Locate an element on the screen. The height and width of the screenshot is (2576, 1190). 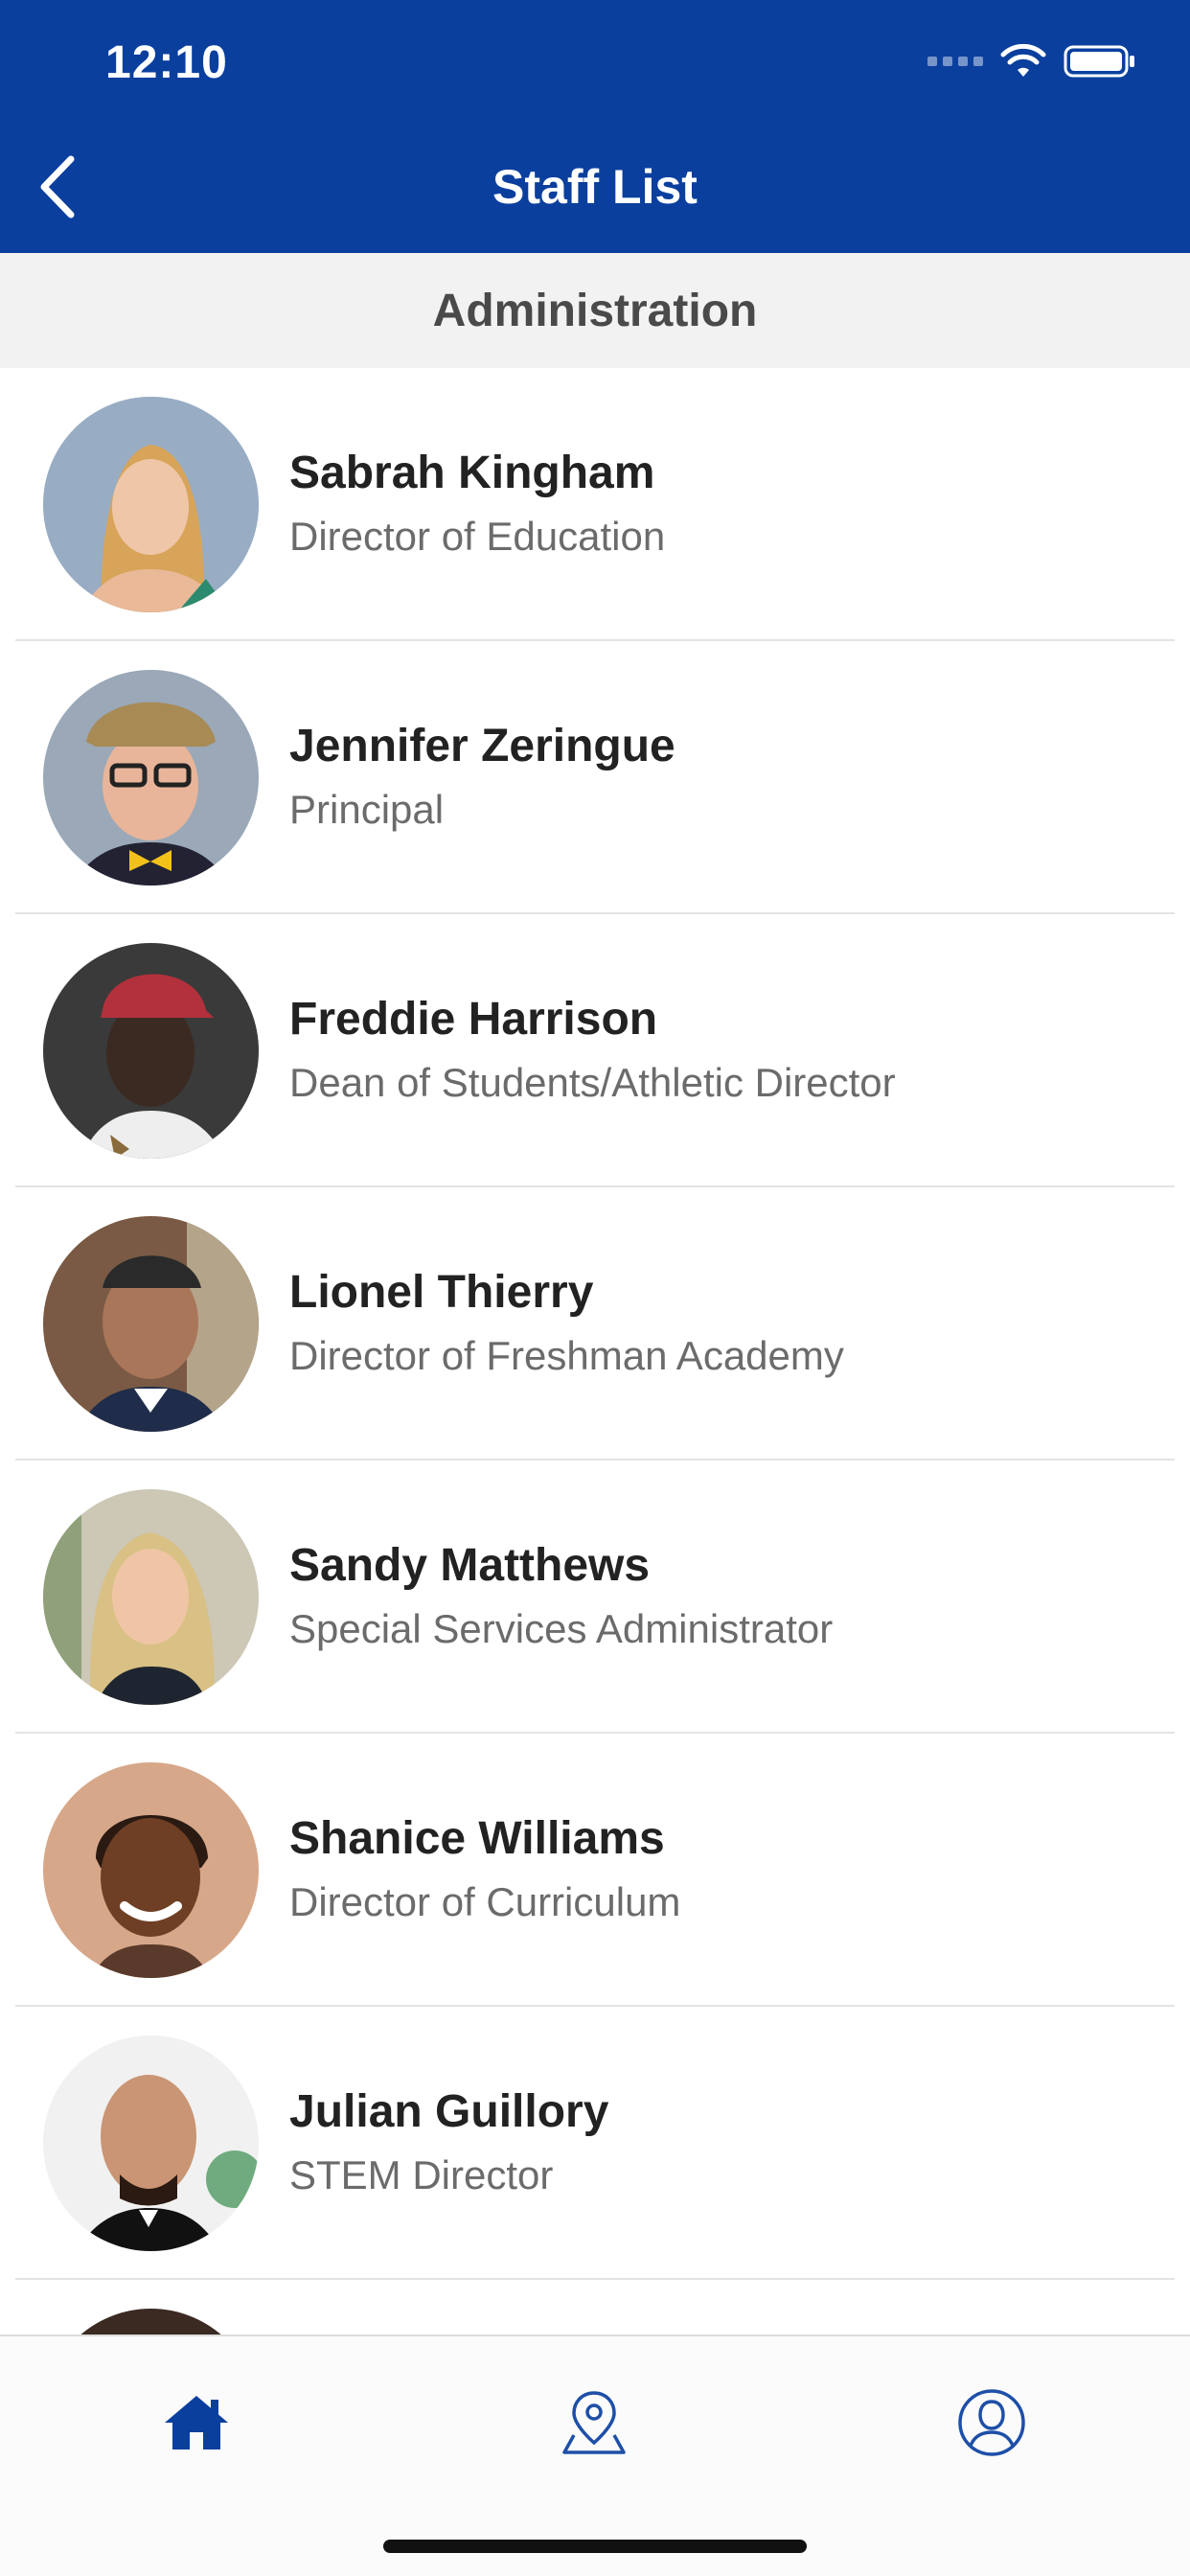
cellular-signal-icon is located at coordinates (955, 62).